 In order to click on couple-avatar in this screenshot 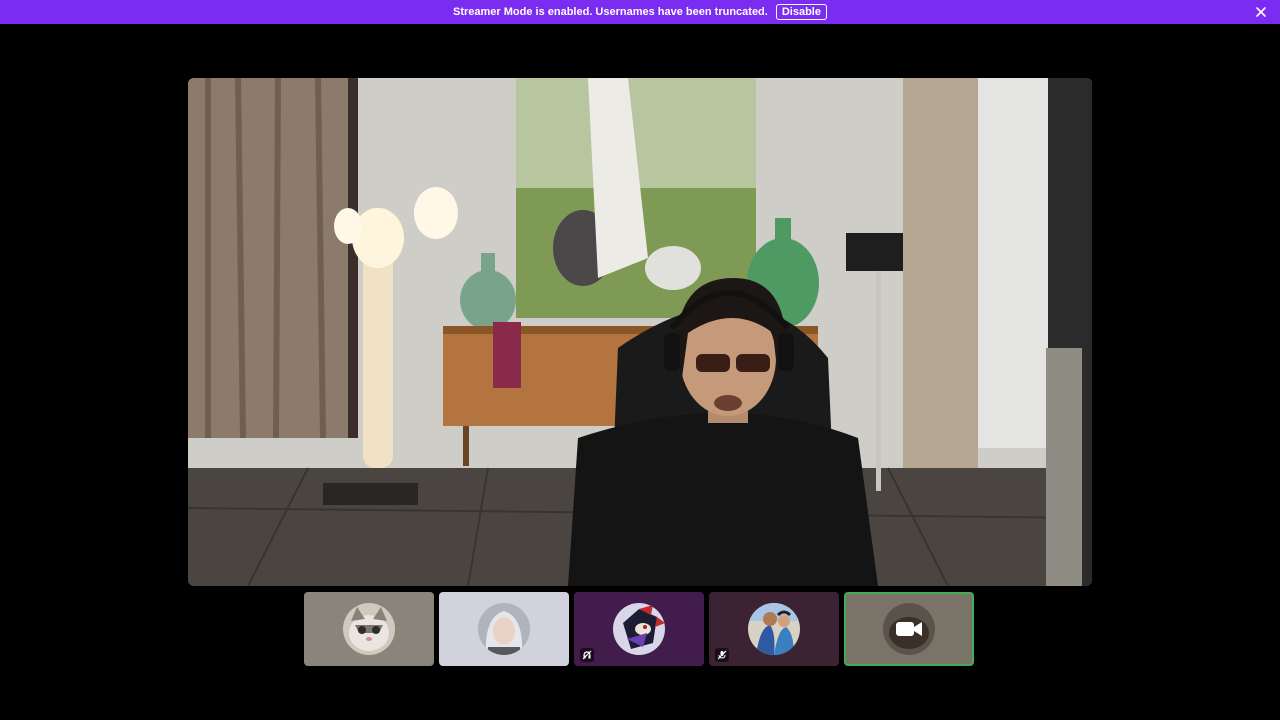, I will do `click(774, 629)`.